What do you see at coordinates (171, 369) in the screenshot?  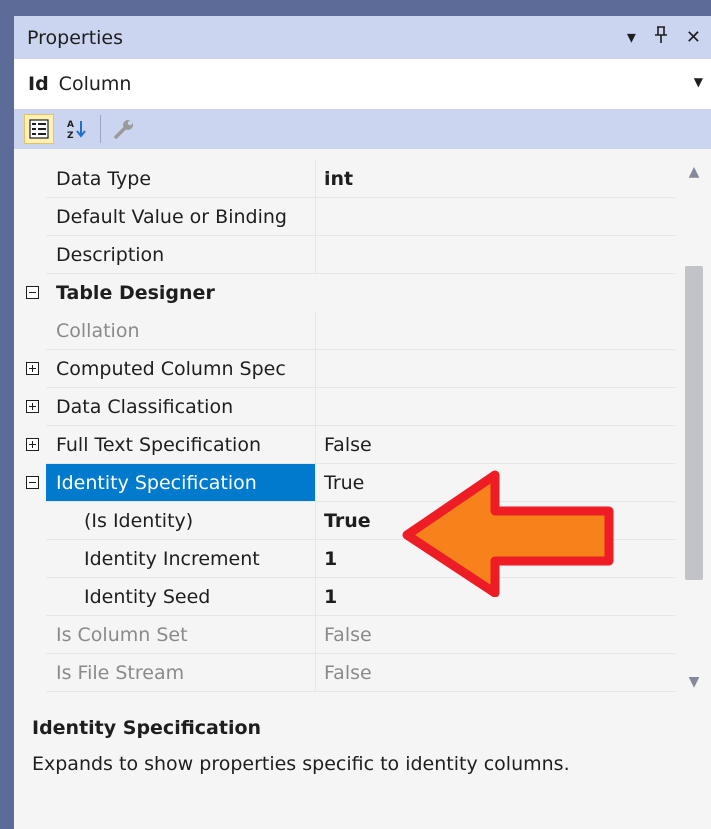 I see `property-name: Computed Column Spec` at bounding box center [171, 369].